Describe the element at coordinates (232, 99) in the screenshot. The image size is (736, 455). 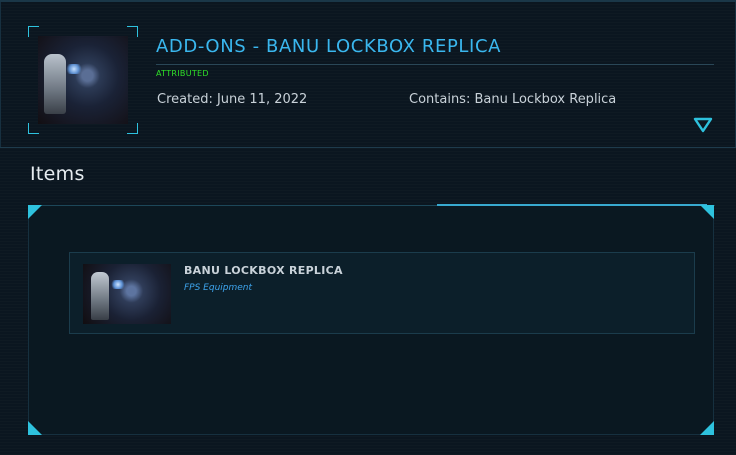
I see `created-date: Created: June 11, 2022` at that location.